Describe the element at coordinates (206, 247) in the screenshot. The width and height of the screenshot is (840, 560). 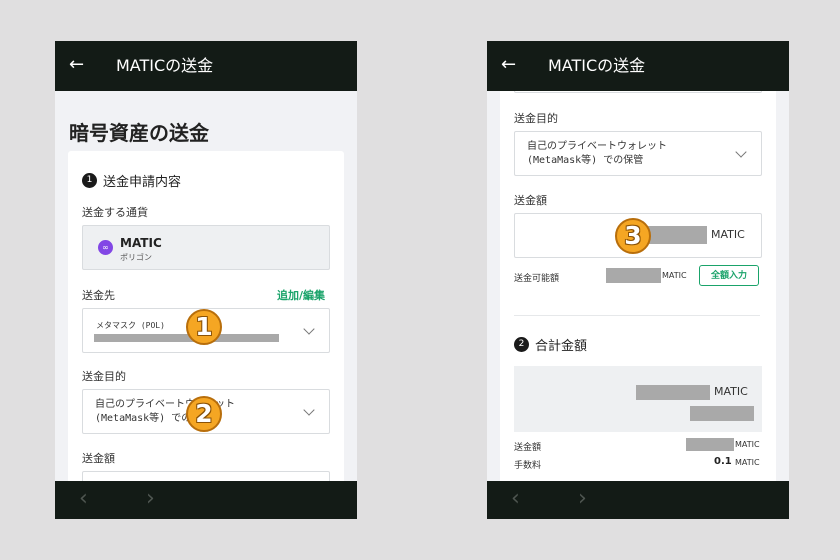
I see `currency-field: ∞ MATIC ポリゴン` at that location.